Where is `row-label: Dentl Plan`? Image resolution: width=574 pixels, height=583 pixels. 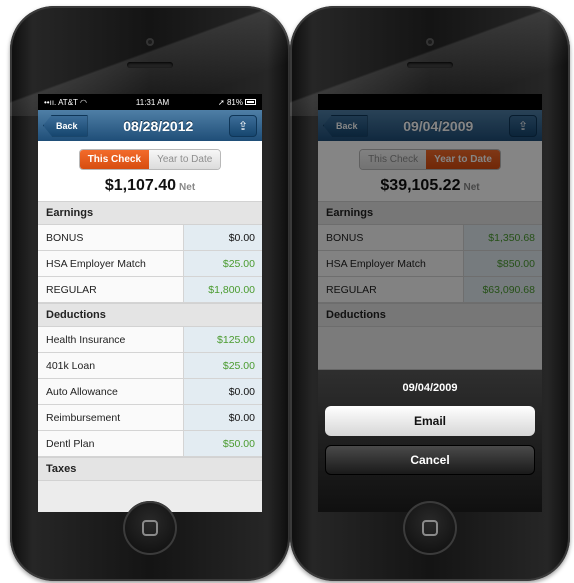
row-label: Dentl Plan is located at coordinates (70, 443).